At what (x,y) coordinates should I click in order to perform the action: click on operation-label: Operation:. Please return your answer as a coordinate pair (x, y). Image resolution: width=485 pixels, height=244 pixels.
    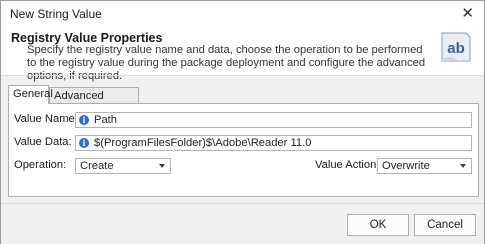
    Looking at the image, I should click on (40, 165).